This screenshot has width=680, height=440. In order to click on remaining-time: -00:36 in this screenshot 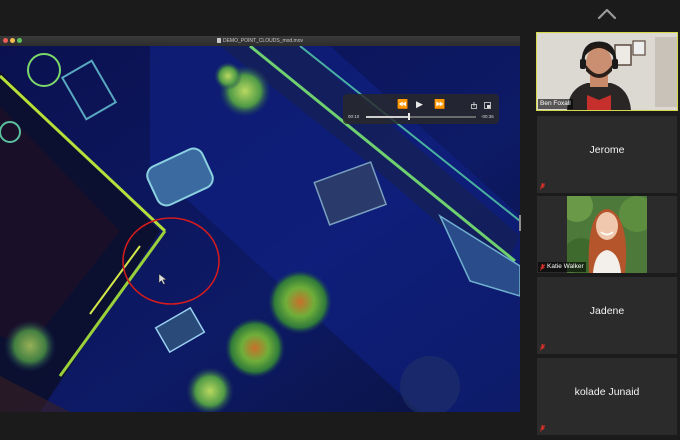, I will do `click(487, 116)`.